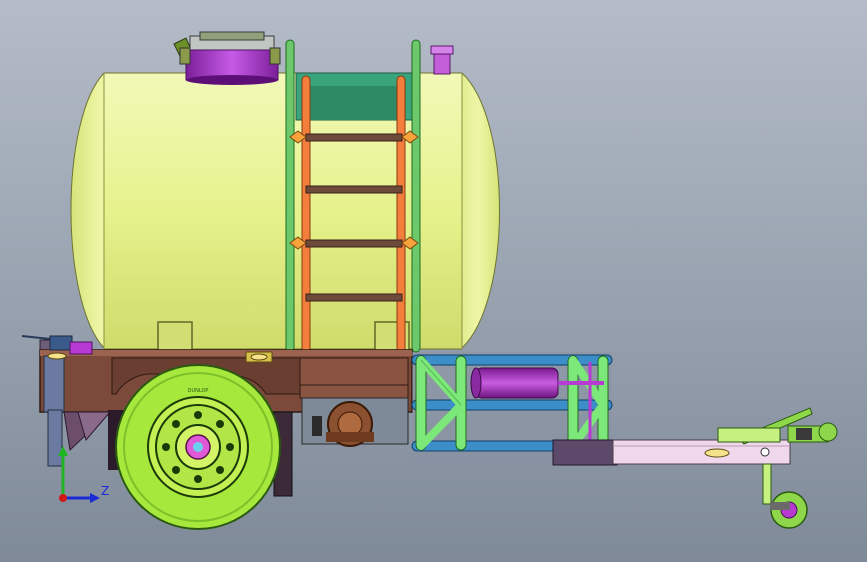  Describe the element at coordinates (198, 447) in the screenshot. I see `main-wheel: DUNLOP` at that location.